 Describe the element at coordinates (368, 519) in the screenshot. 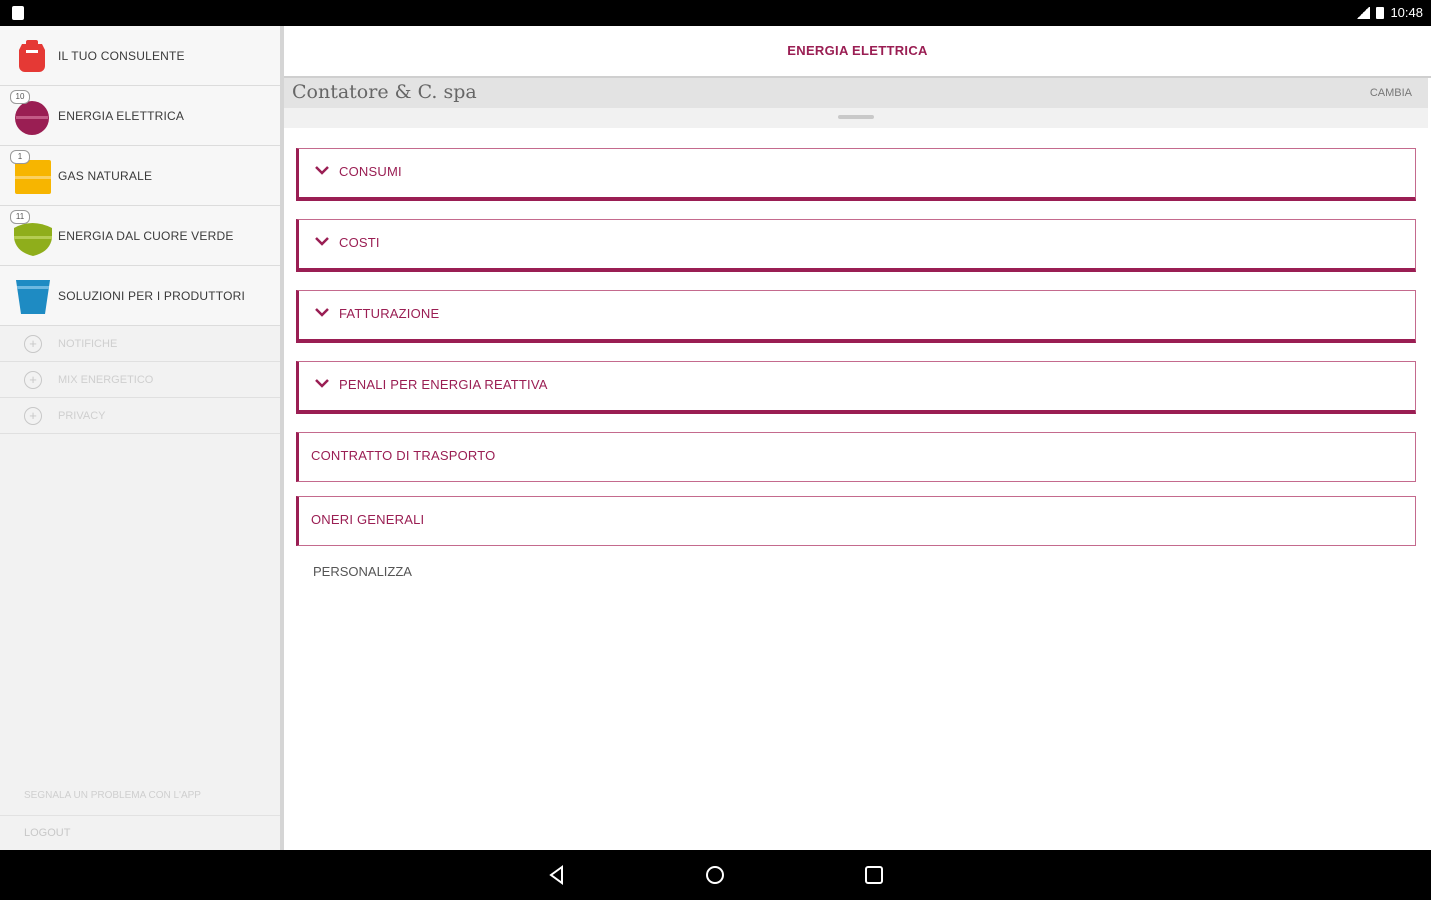

I see `section-label: ONERI GENERALI` at that location.